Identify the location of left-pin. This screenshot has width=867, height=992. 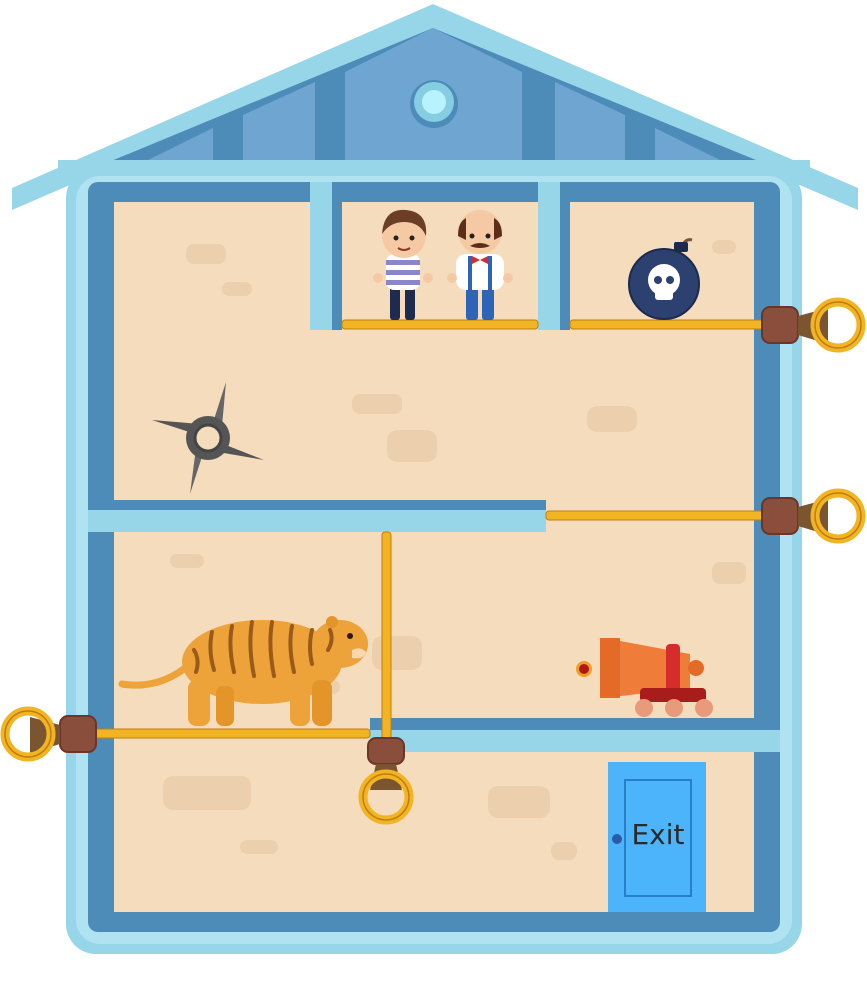
(48, 734).